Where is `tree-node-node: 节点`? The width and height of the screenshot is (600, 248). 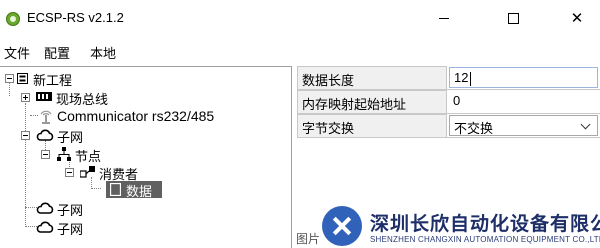 tree-node-node: 节点 is located at coordinates (88, 155).